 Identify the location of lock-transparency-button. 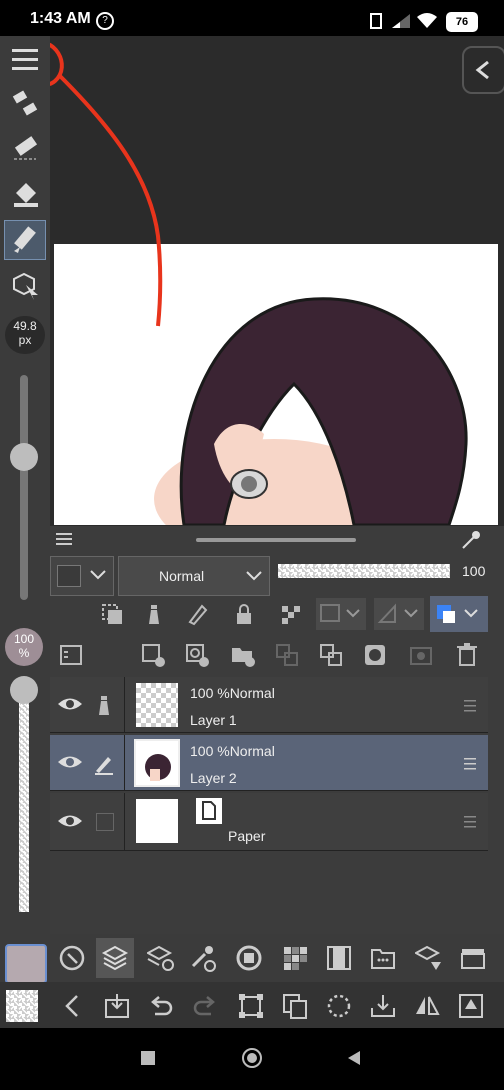
(290, 614).